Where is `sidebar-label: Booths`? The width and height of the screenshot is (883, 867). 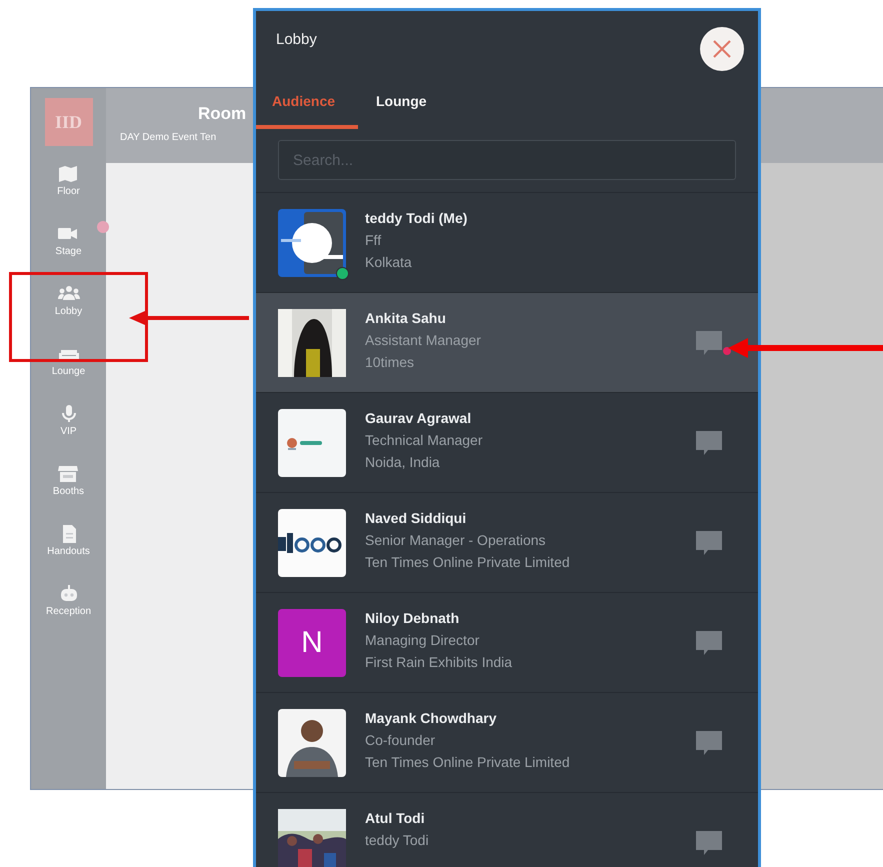 sidebar-label: Booths is located at coordinates (68, 491).